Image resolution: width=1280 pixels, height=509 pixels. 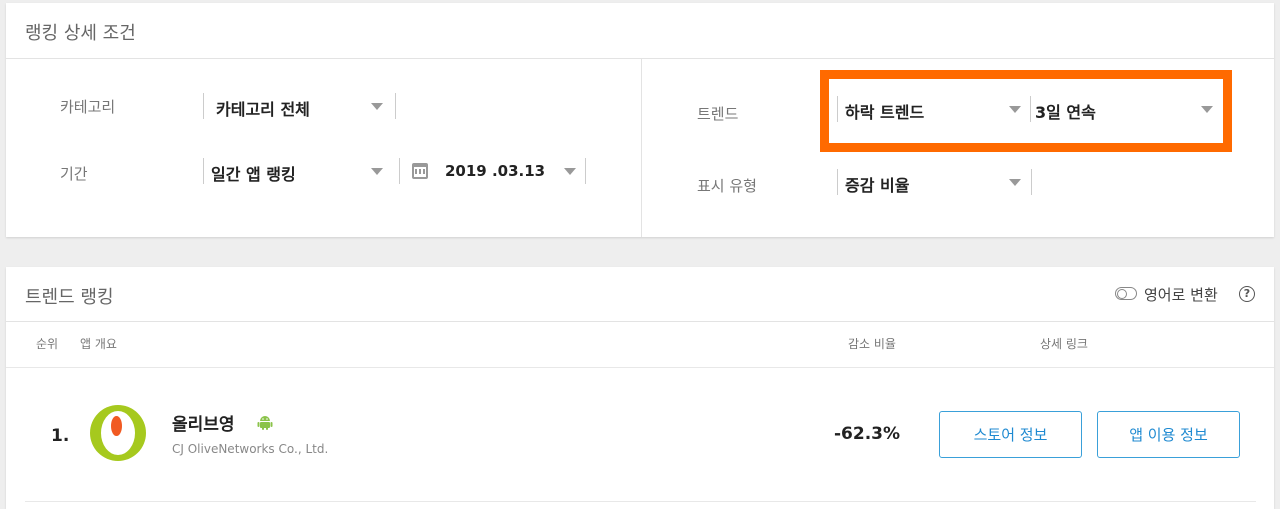 I want to click on app-usage-info-button: 앱 이용 정보, so click(x=1168, y=434).